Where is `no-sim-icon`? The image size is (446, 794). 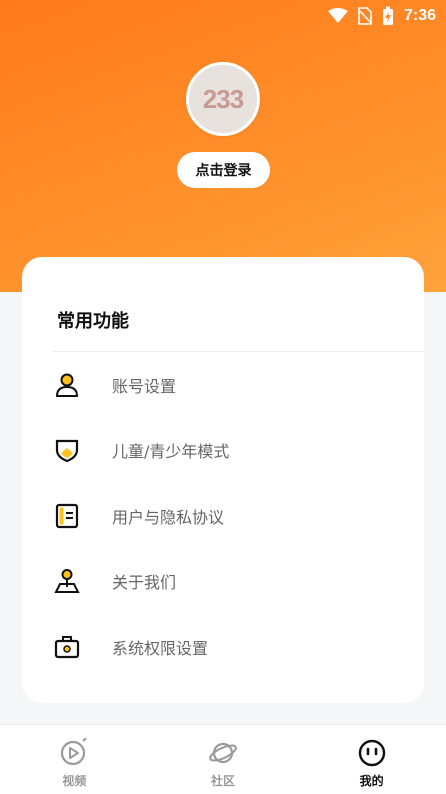 no-sim-icon is located at coordinates (364, 16).